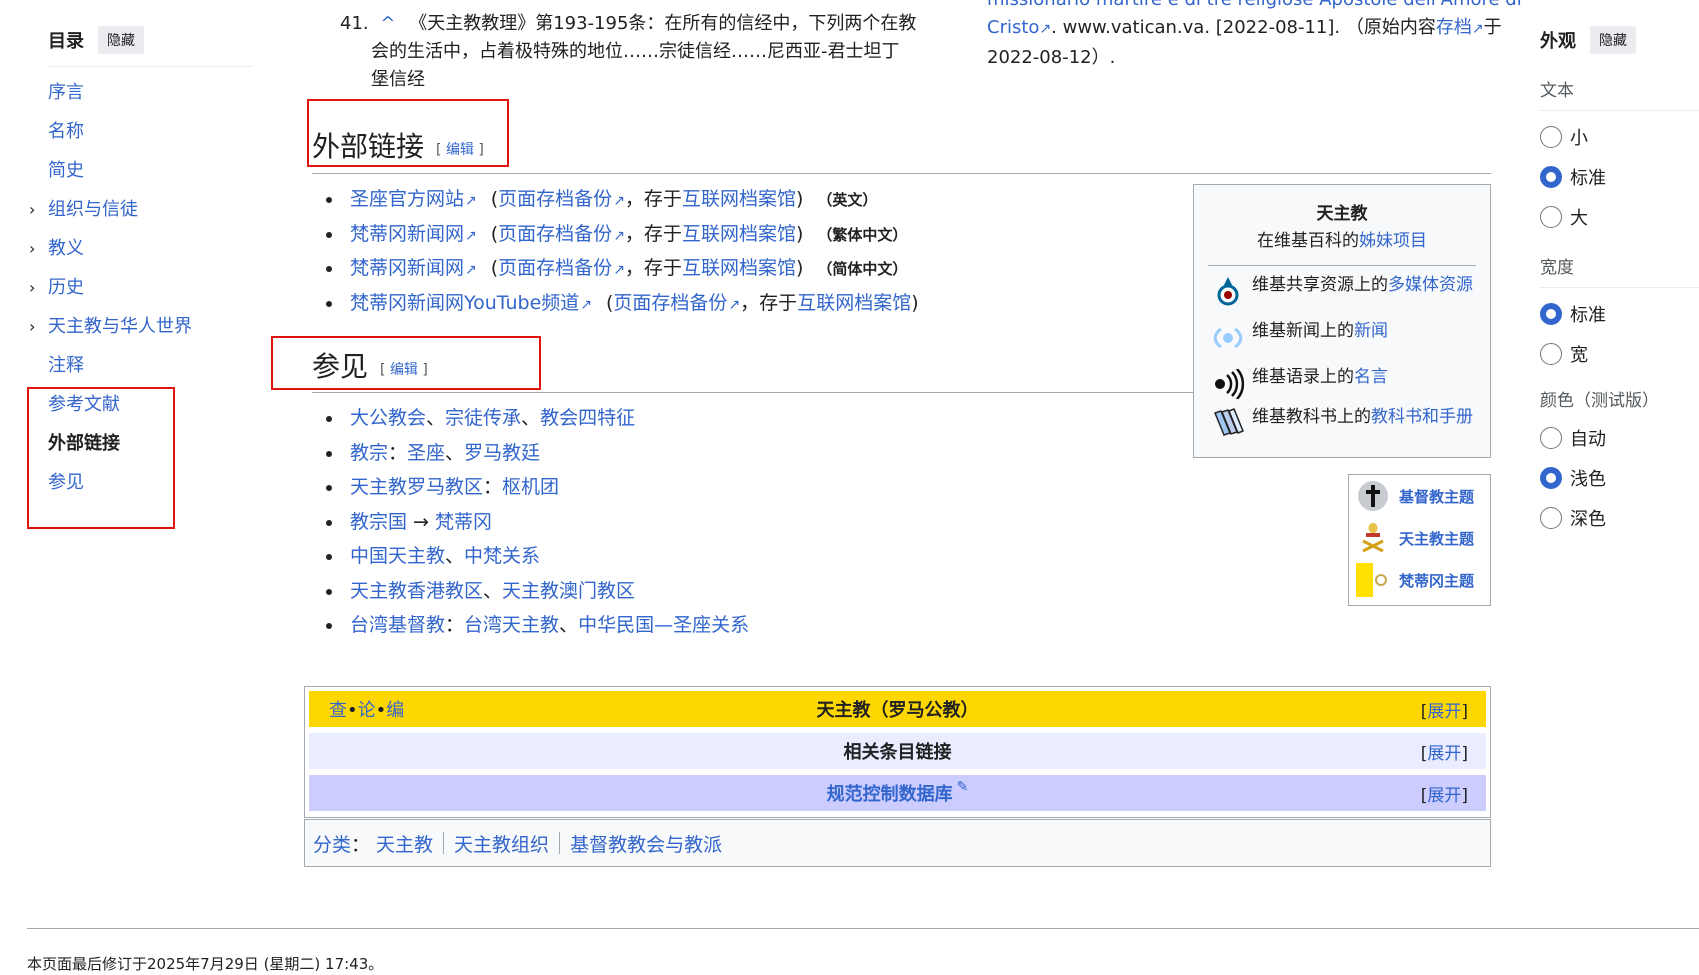  Describe the element at coordinates (502, 556) in the screenshot. I see `see-also-link: 中梵关系` at that location.